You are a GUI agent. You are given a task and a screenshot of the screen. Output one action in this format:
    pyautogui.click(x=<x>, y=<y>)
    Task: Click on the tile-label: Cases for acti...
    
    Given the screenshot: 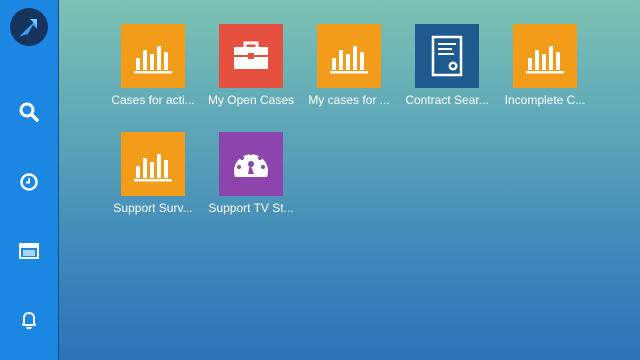 What is the action you would take?
    pyautogui.click(x=153, y=100)
    